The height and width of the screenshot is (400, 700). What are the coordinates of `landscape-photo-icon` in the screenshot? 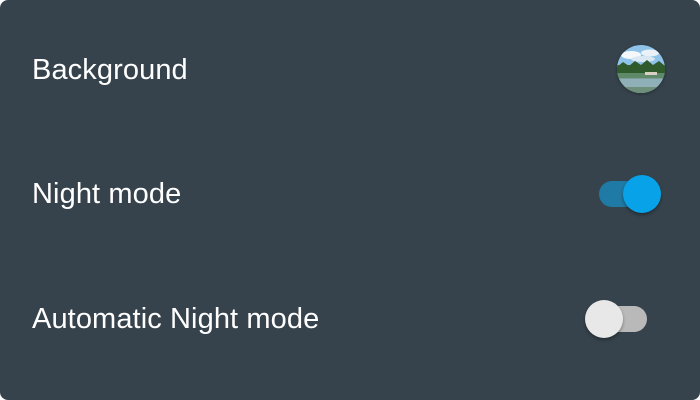 It's located at (641, 69).